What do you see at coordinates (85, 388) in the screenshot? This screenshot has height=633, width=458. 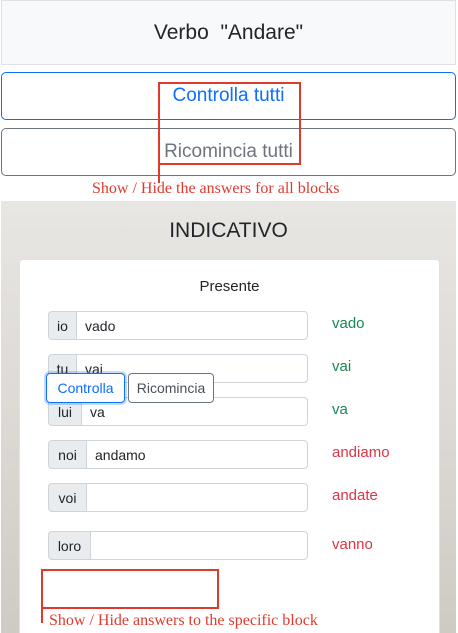 I see `check-block-button: Controlla` at bounding box center [85, 388].